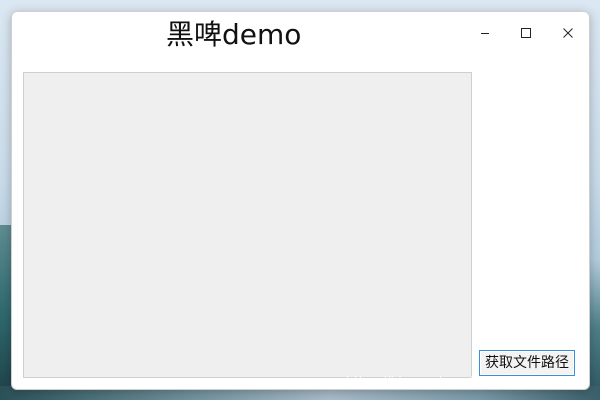 This screenshot has width=600, height=400. I want to click on watermark: https://blog.csdn.net/qq_44111597, so click(455, 381).